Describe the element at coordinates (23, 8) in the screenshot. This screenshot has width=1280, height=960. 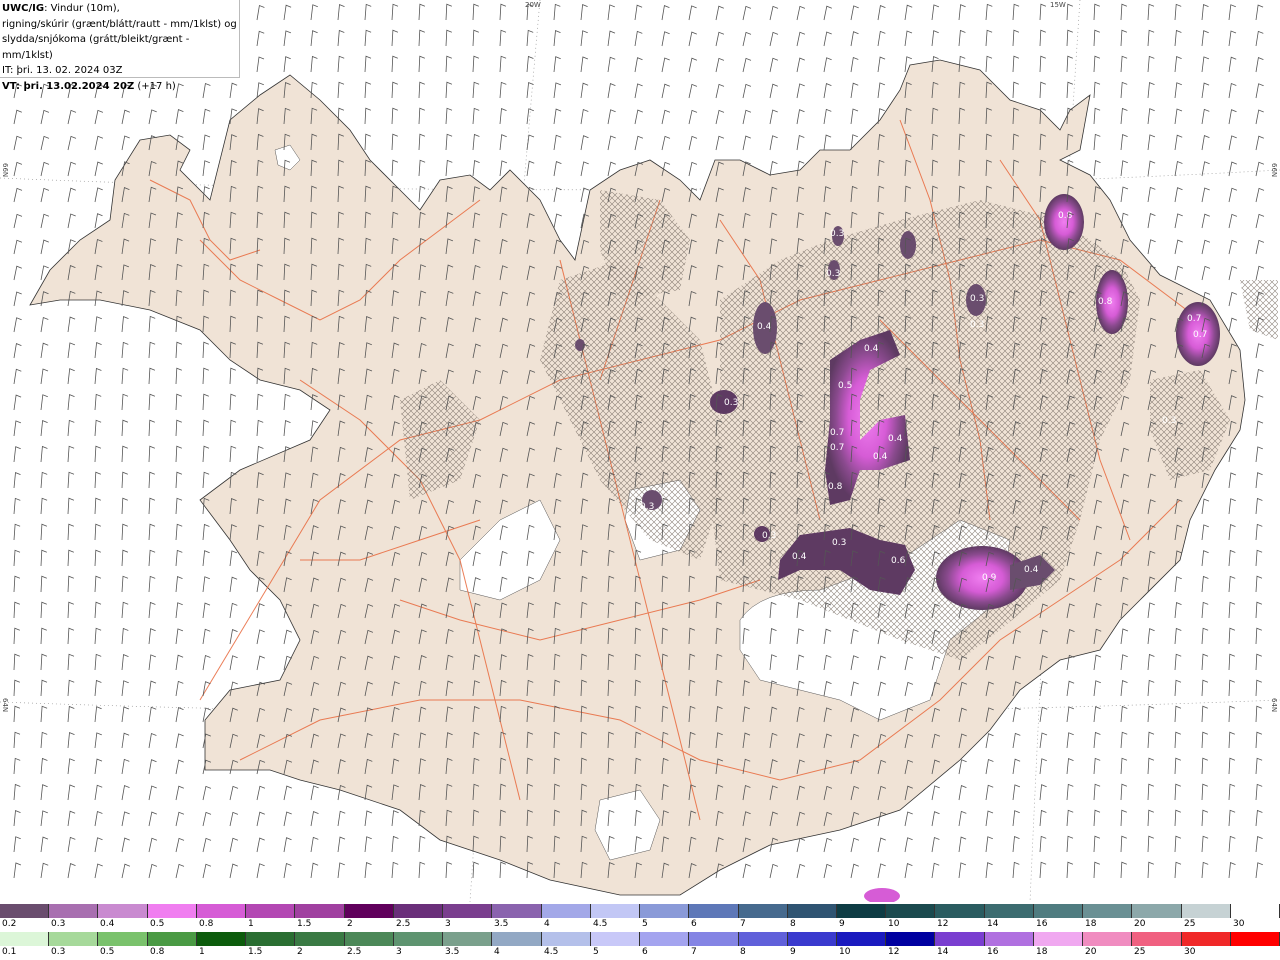
I see `product-name: UWC/IG` at that location.